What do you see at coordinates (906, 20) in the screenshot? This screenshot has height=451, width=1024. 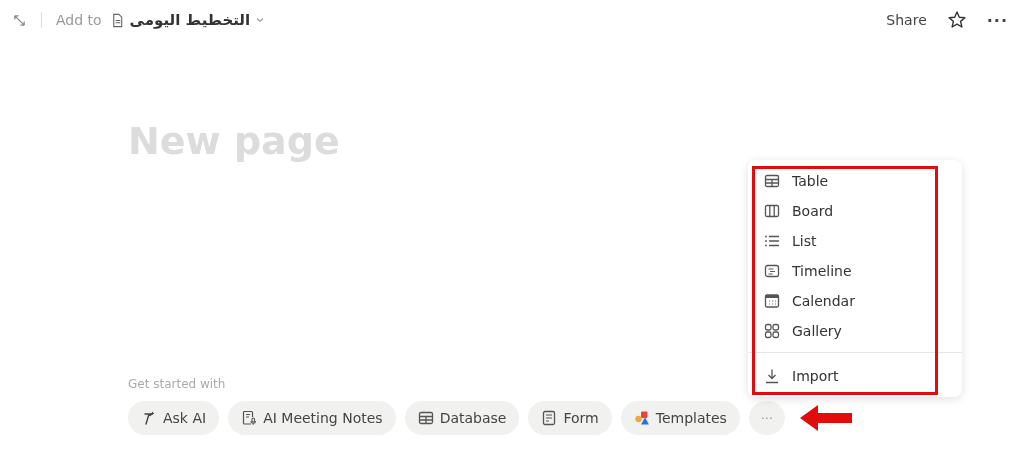 I see `share-button: Share` at bounding box center [906, 20].